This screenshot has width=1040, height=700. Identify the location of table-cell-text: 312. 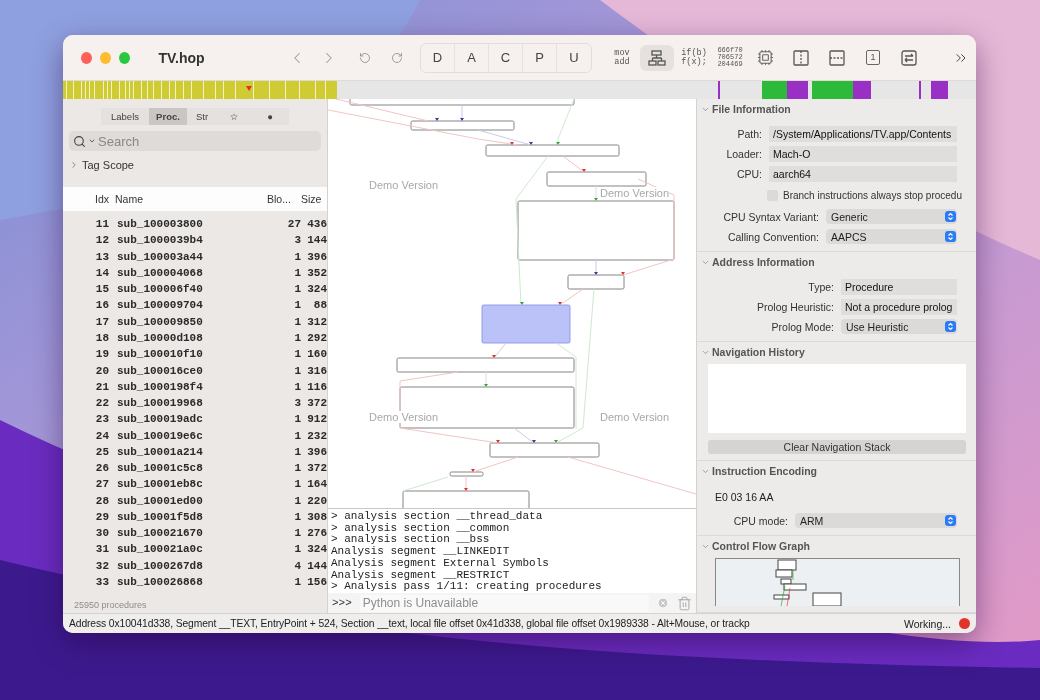
(316, 321).